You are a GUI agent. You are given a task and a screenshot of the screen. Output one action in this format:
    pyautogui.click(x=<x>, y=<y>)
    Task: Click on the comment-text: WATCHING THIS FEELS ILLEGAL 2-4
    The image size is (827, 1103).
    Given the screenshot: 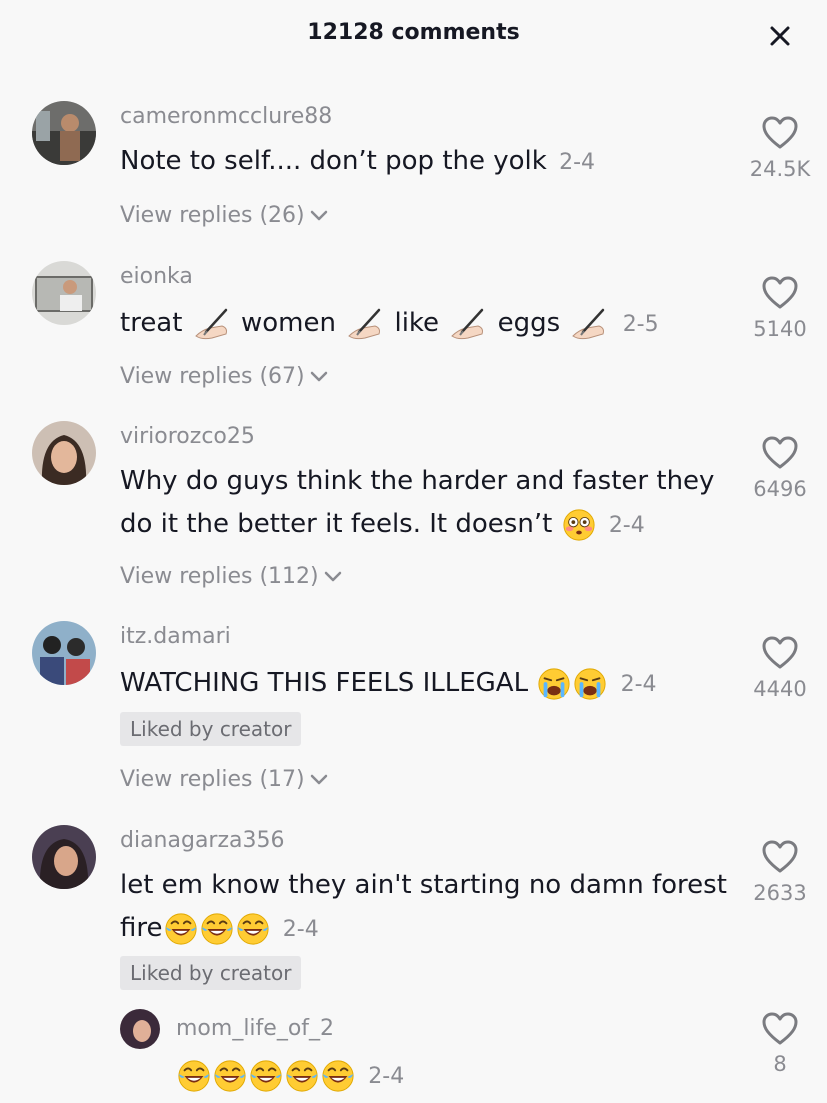 What is the action you would take?
    pyautogui.click(x=425, y=684)
    